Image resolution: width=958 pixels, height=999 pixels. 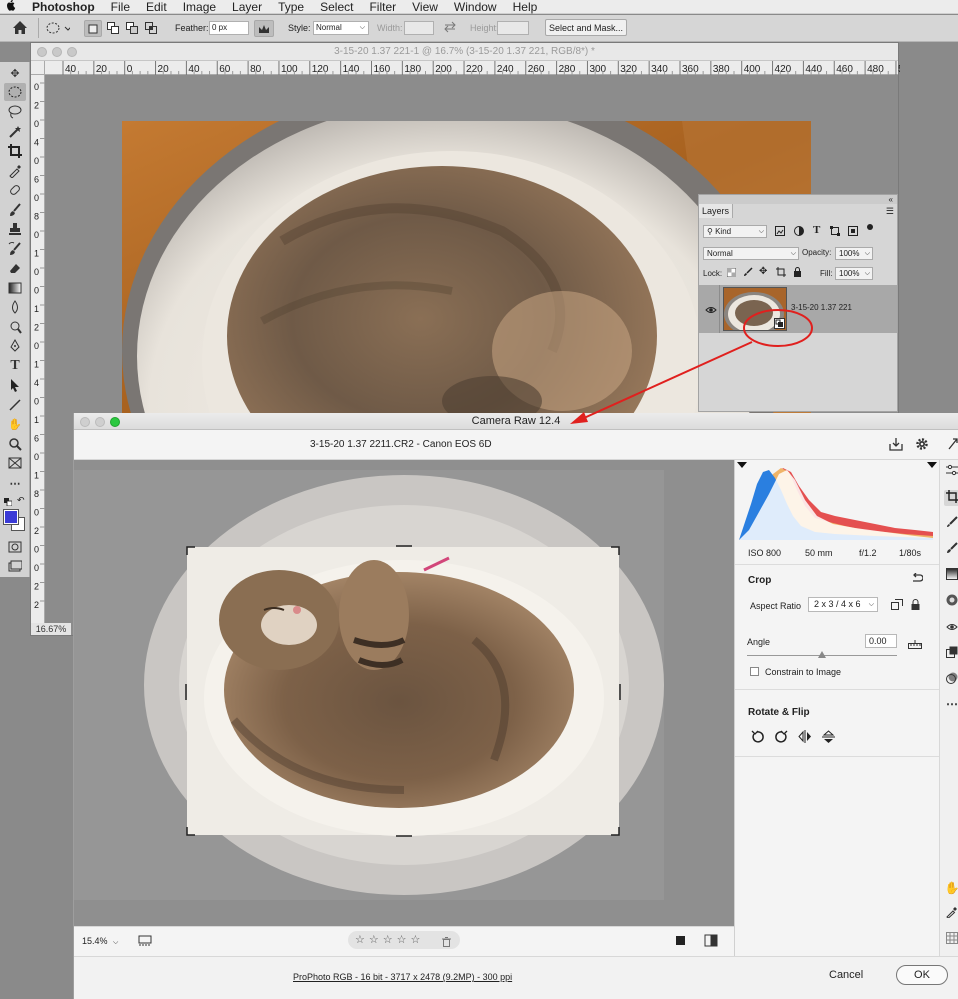 I want to click on menu-photoshop: Photoshop, so click(x=62, y=7).